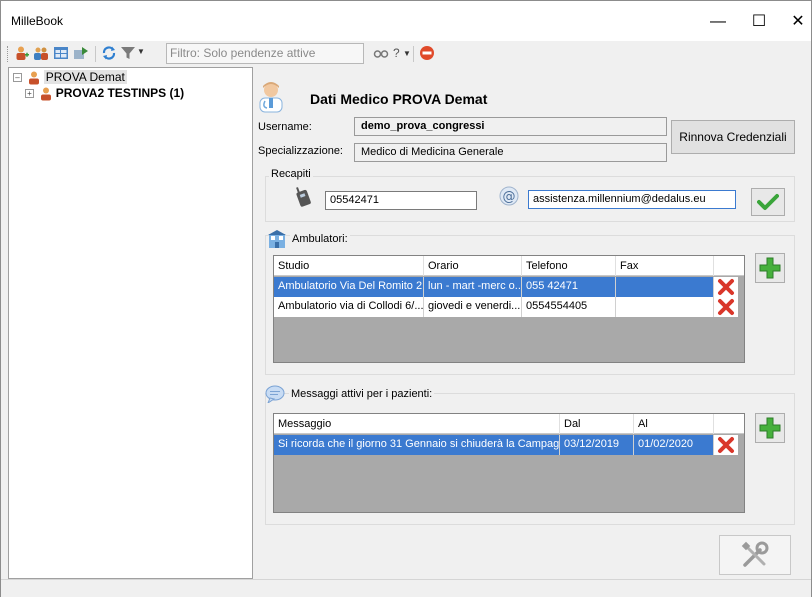 The image size is (812, 597). I want to click on export-icon, so click(81, 53).